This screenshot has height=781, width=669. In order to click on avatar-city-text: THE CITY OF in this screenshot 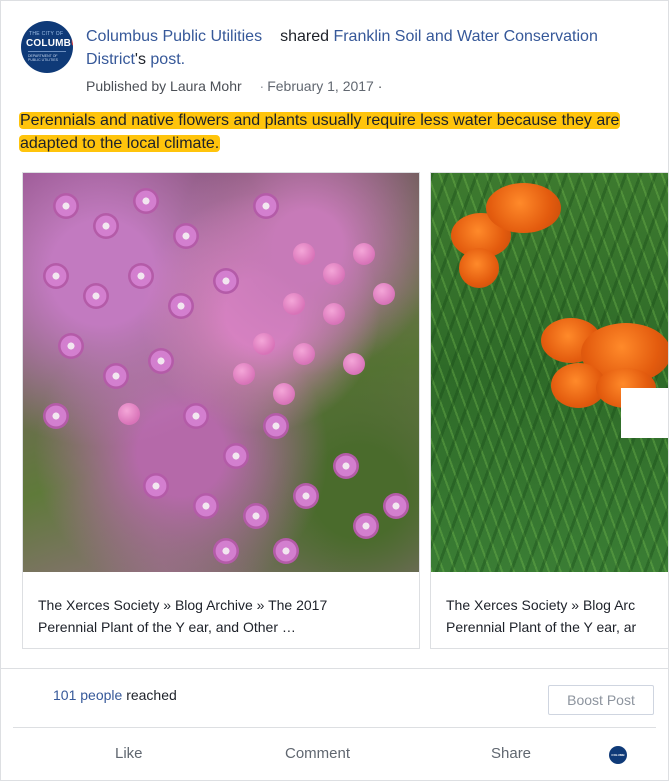, I will do `click(46, 34)`.